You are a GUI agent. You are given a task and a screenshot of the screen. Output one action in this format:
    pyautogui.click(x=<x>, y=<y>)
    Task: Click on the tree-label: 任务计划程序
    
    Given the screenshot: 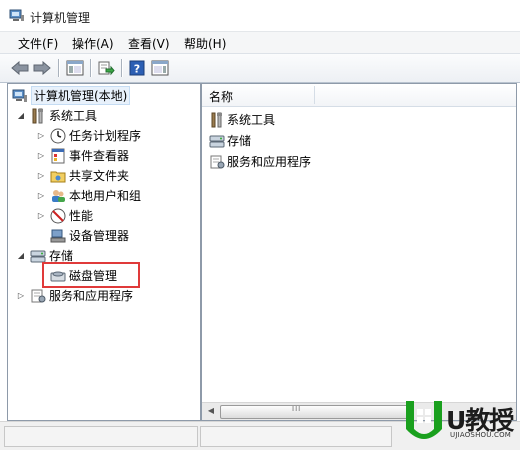 What is the action you would take?
    pyautogui.click(x=105, y=136)
    